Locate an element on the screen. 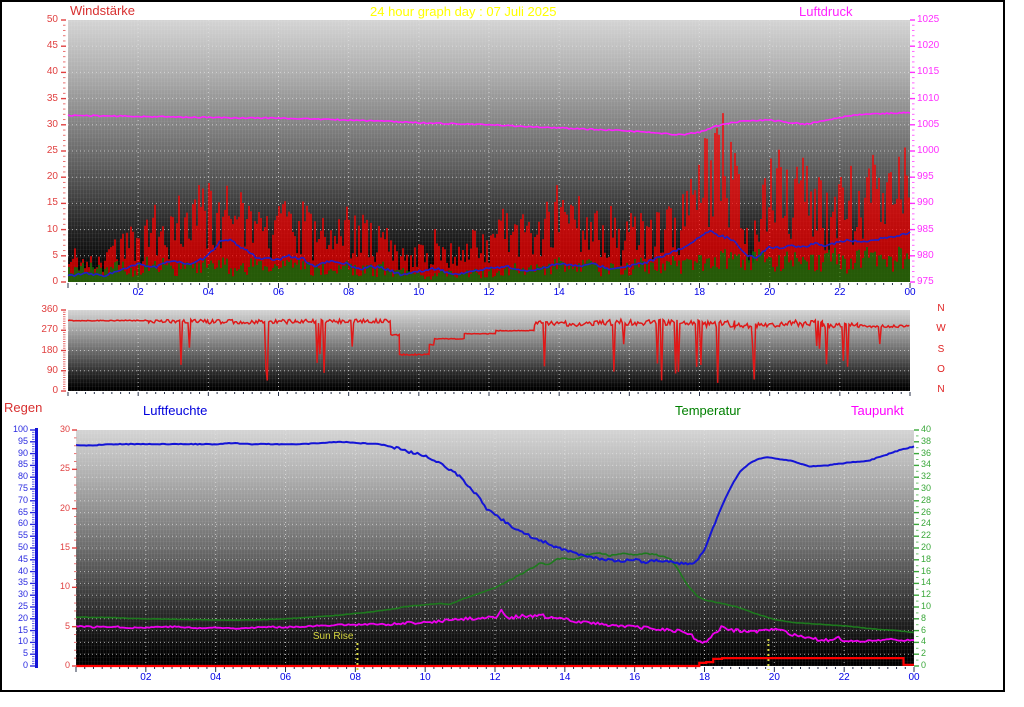 This screenshot has width=1024, height=707. axis-tick-label: 1010 is located at coordinates (928, 98).